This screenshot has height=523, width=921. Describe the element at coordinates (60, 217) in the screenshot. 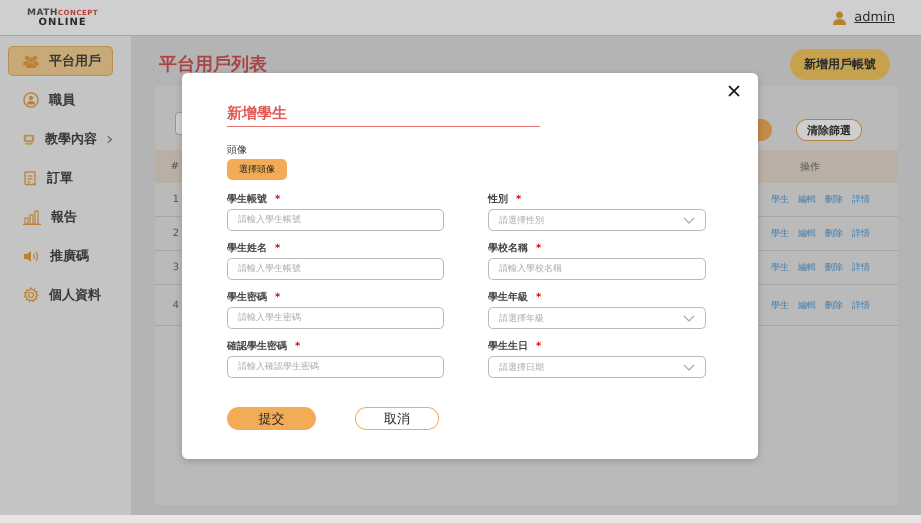

I see `sidebar-item: 報告` at that location.